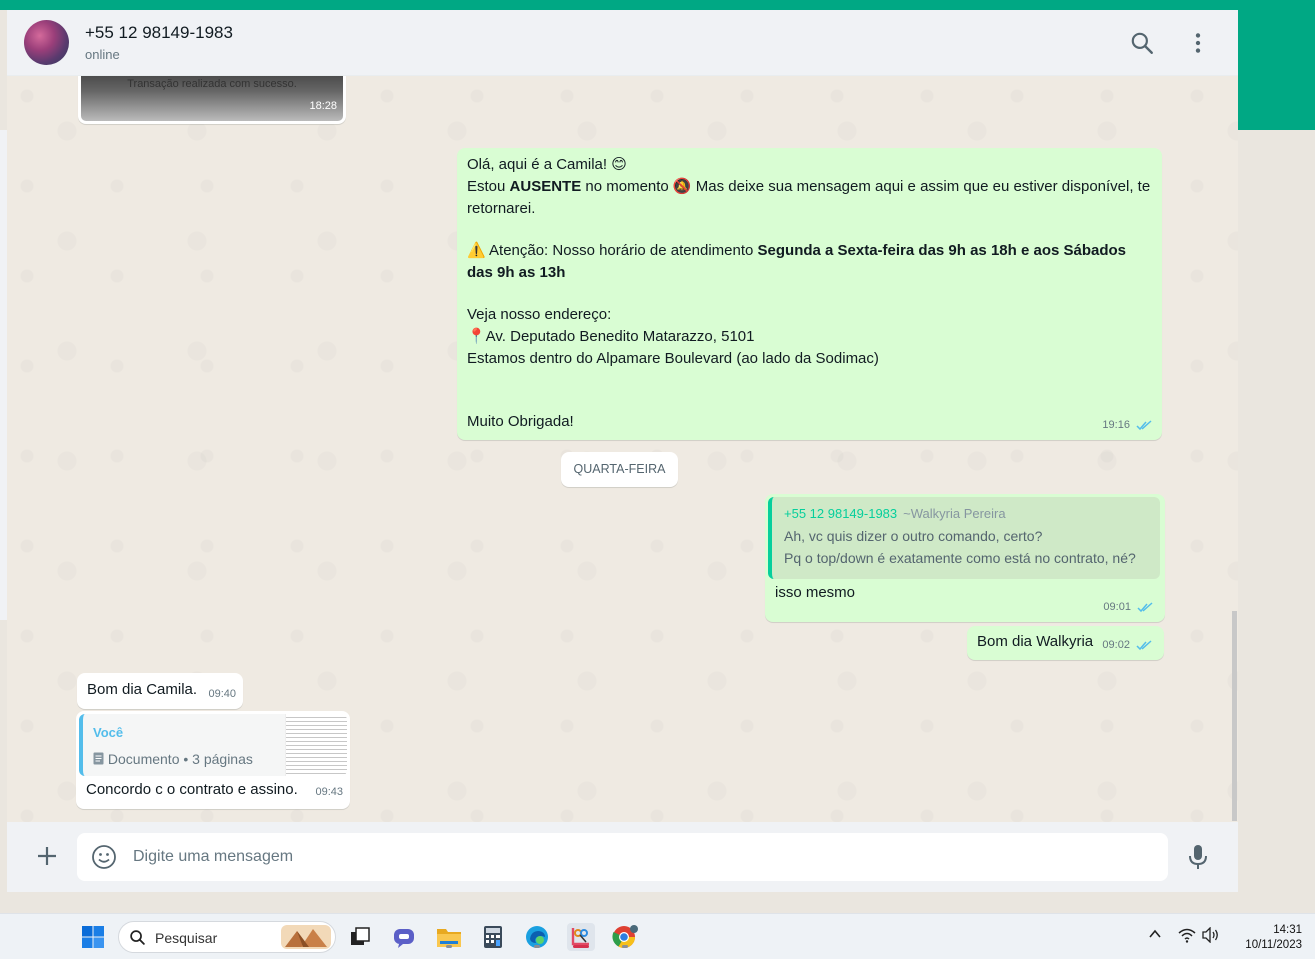 The height and width of the screenshot is (959, 1315). Describe the element at coordinates (493, 937) in the screenshot. I see `calculator-icon` at that location.